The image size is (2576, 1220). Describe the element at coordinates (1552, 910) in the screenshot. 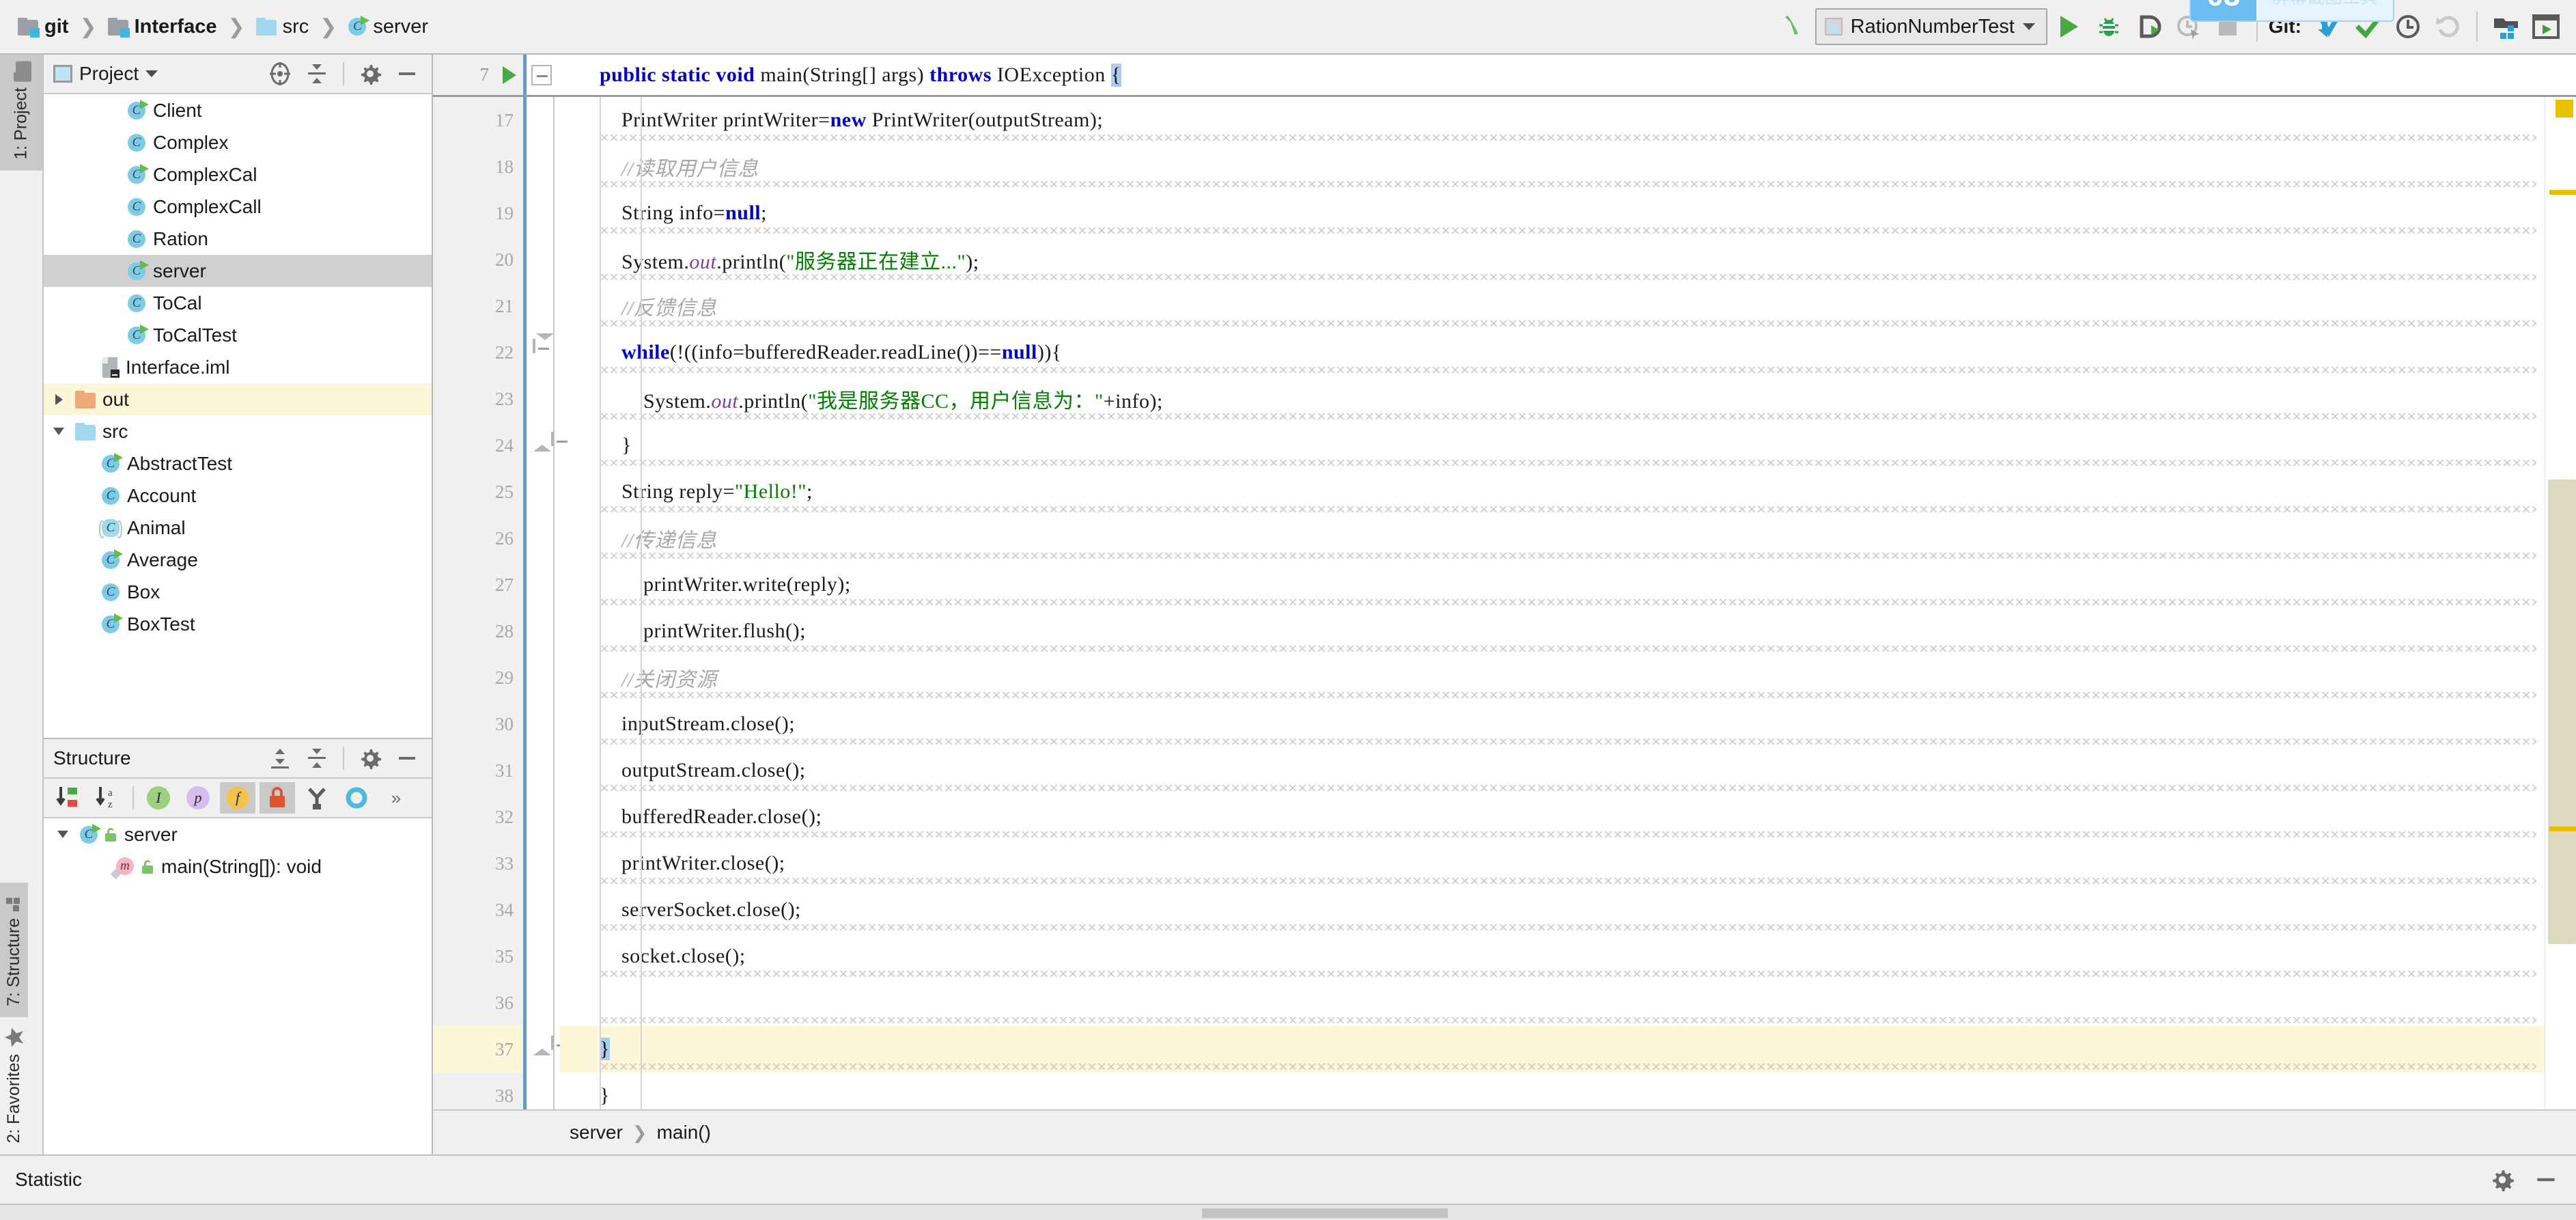

I see `code-line: serverSocket.close();` at that location.